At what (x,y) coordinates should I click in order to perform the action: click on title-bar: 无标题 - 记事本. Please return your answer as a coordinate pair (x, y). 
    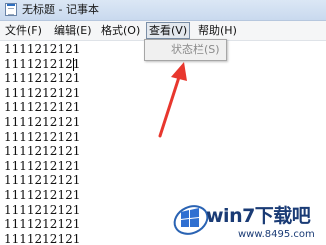
    Looking at the image, I should click on (163, 10).